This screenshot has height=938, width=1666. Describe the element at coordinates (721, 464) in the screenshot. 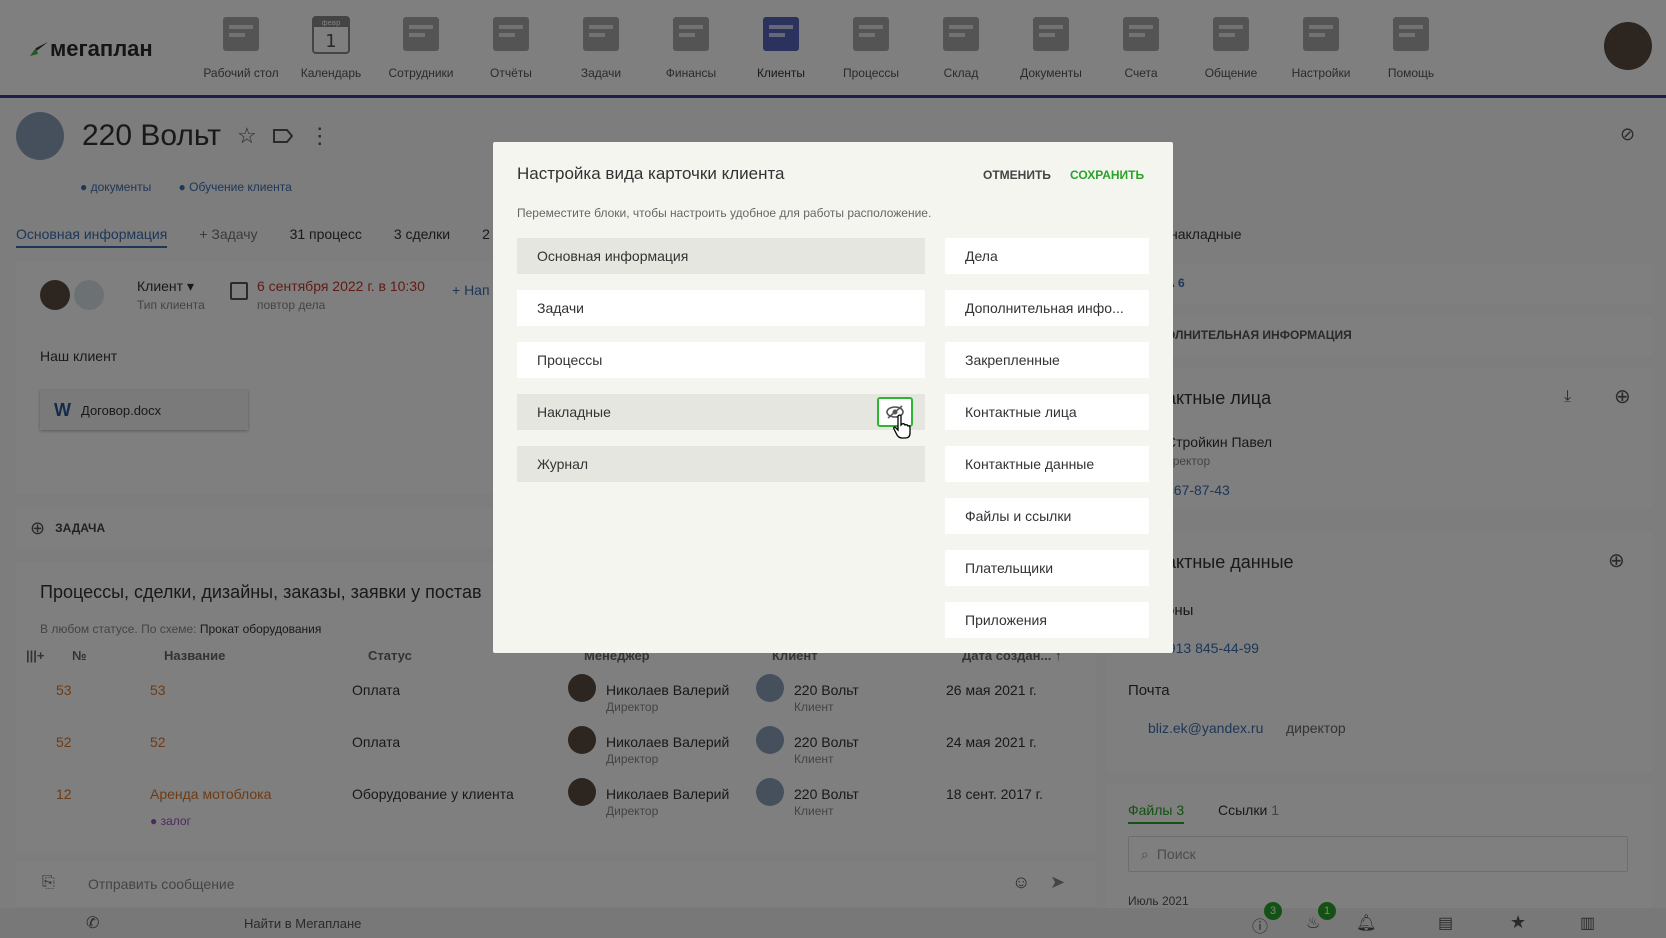

I see `layout-block: Журнал` at that location.